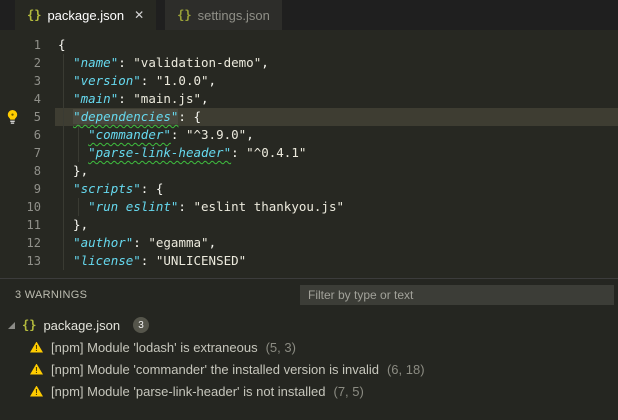 The width and height of the screenshot is (618, 420). I want to click on line-number: 11, so click(33, 225).